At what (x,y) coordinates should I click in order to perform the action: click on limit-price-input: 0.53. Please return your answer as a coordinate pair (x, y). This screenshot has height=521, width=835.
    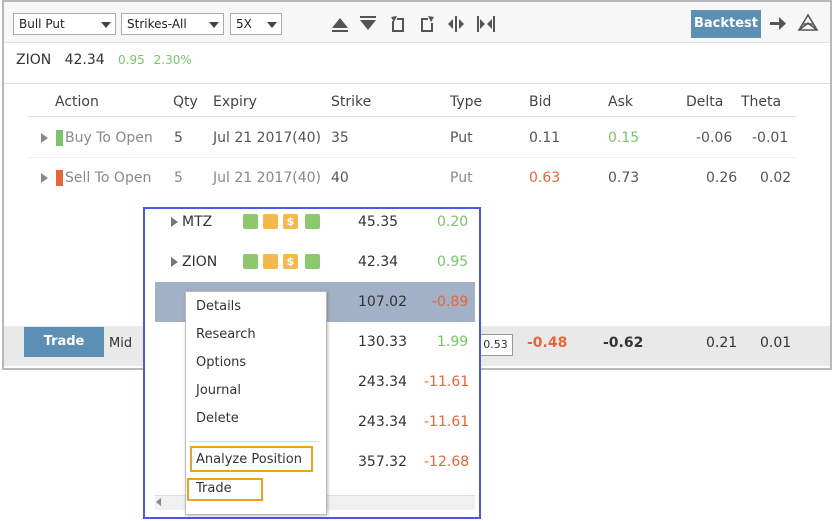
    Looking at the image, I should click on (495, 345).